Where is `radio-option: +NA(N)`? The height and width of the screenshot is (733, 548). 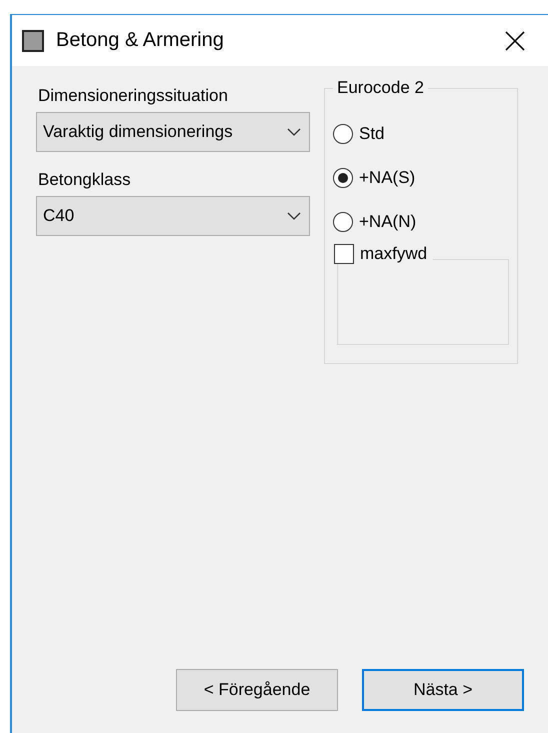
radio-option: +NA(N) is located at coordinates (425, 222).